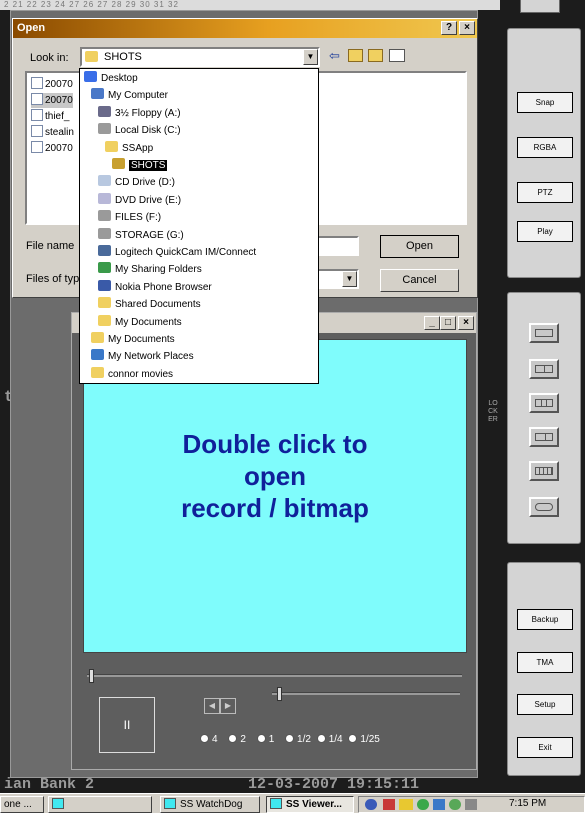  What do you see at coordinates (177, 252) in the screenshot?
I see `dropdown-item: Logitech QuickCam IM/Connect` at bounding box center [177, 252].